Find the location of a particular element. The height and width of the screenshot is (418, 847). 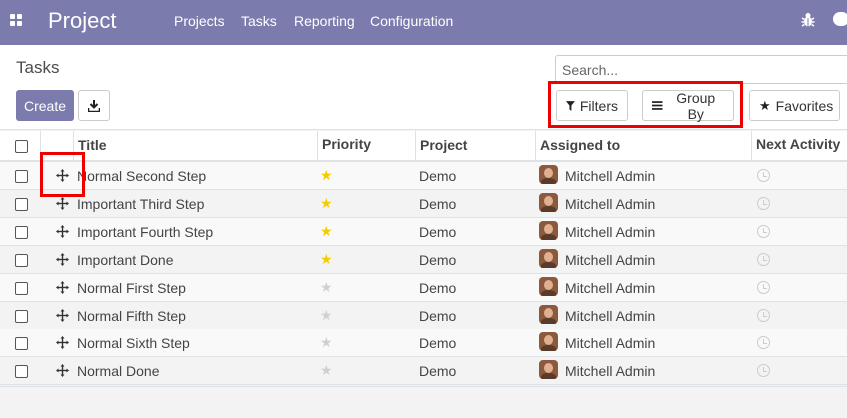

task-title: Normal Sixth Step is located at coordinates (133, 343).